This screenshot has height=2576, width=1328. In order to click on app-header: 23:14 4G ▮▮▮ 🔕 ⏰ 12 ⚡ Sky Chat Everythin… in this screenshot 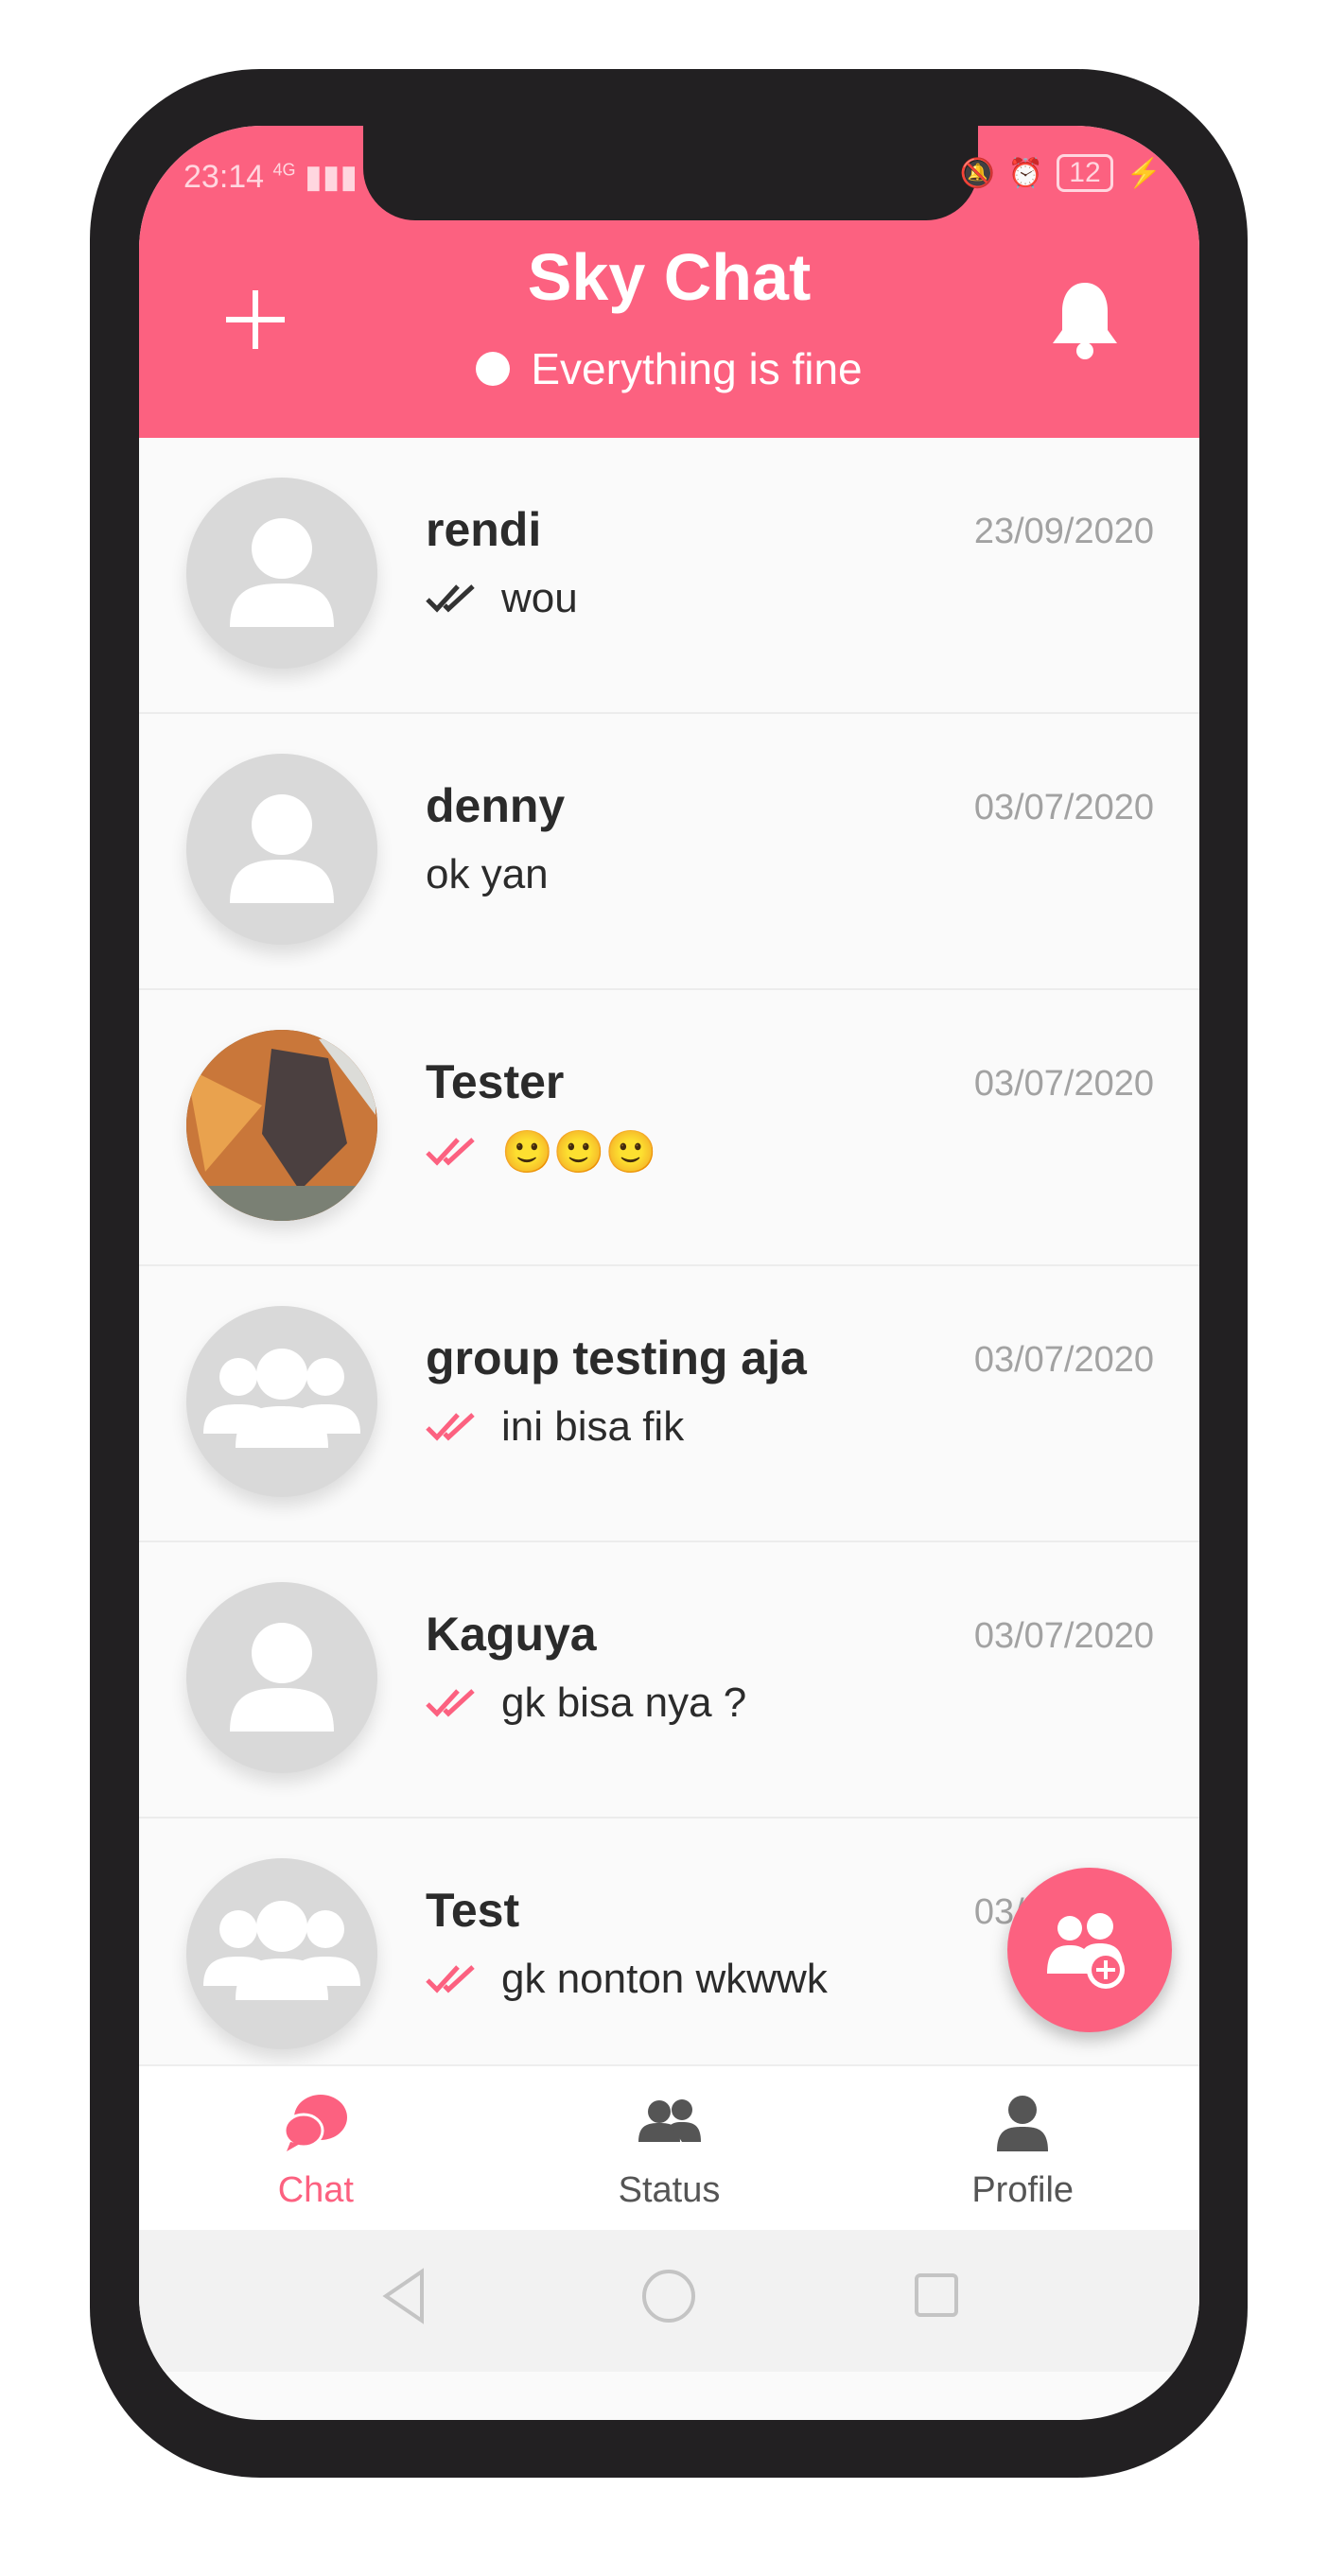, I will do `click(669, 282)`.